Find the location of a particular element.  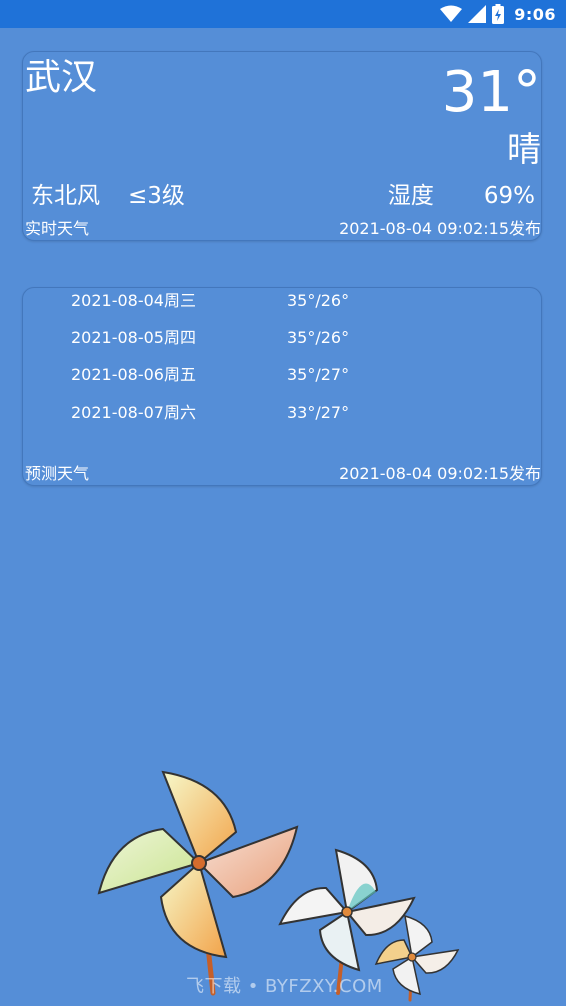

forecast-row: 2021-08-06 周五 35°/27° is located at coordinates (301, 375).